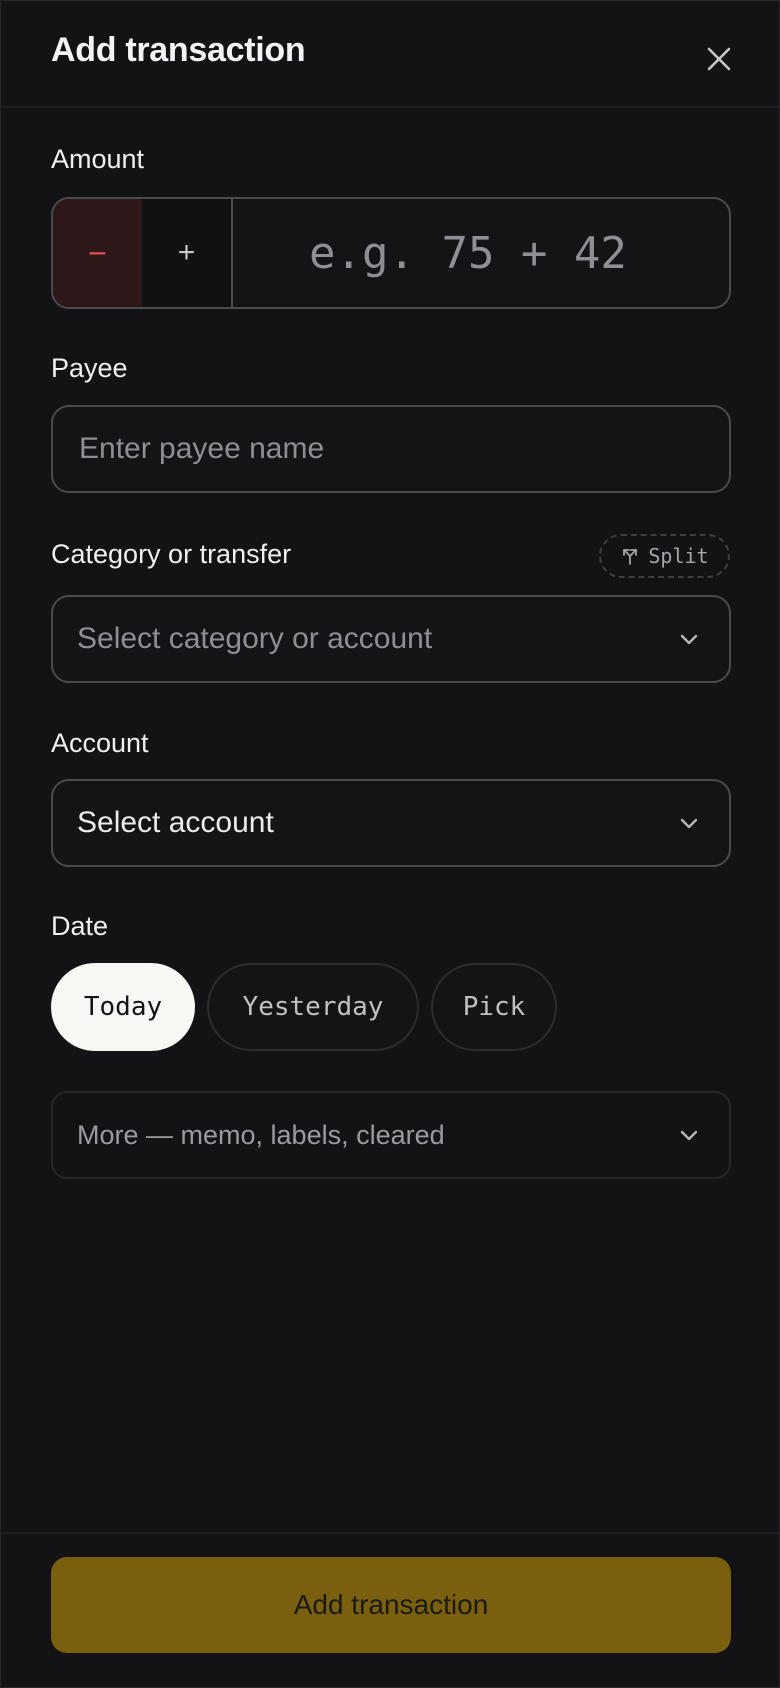  Describe the element at coordinates (178, 50) in the screenshot. I see `page-title: Add transaction` at that location.